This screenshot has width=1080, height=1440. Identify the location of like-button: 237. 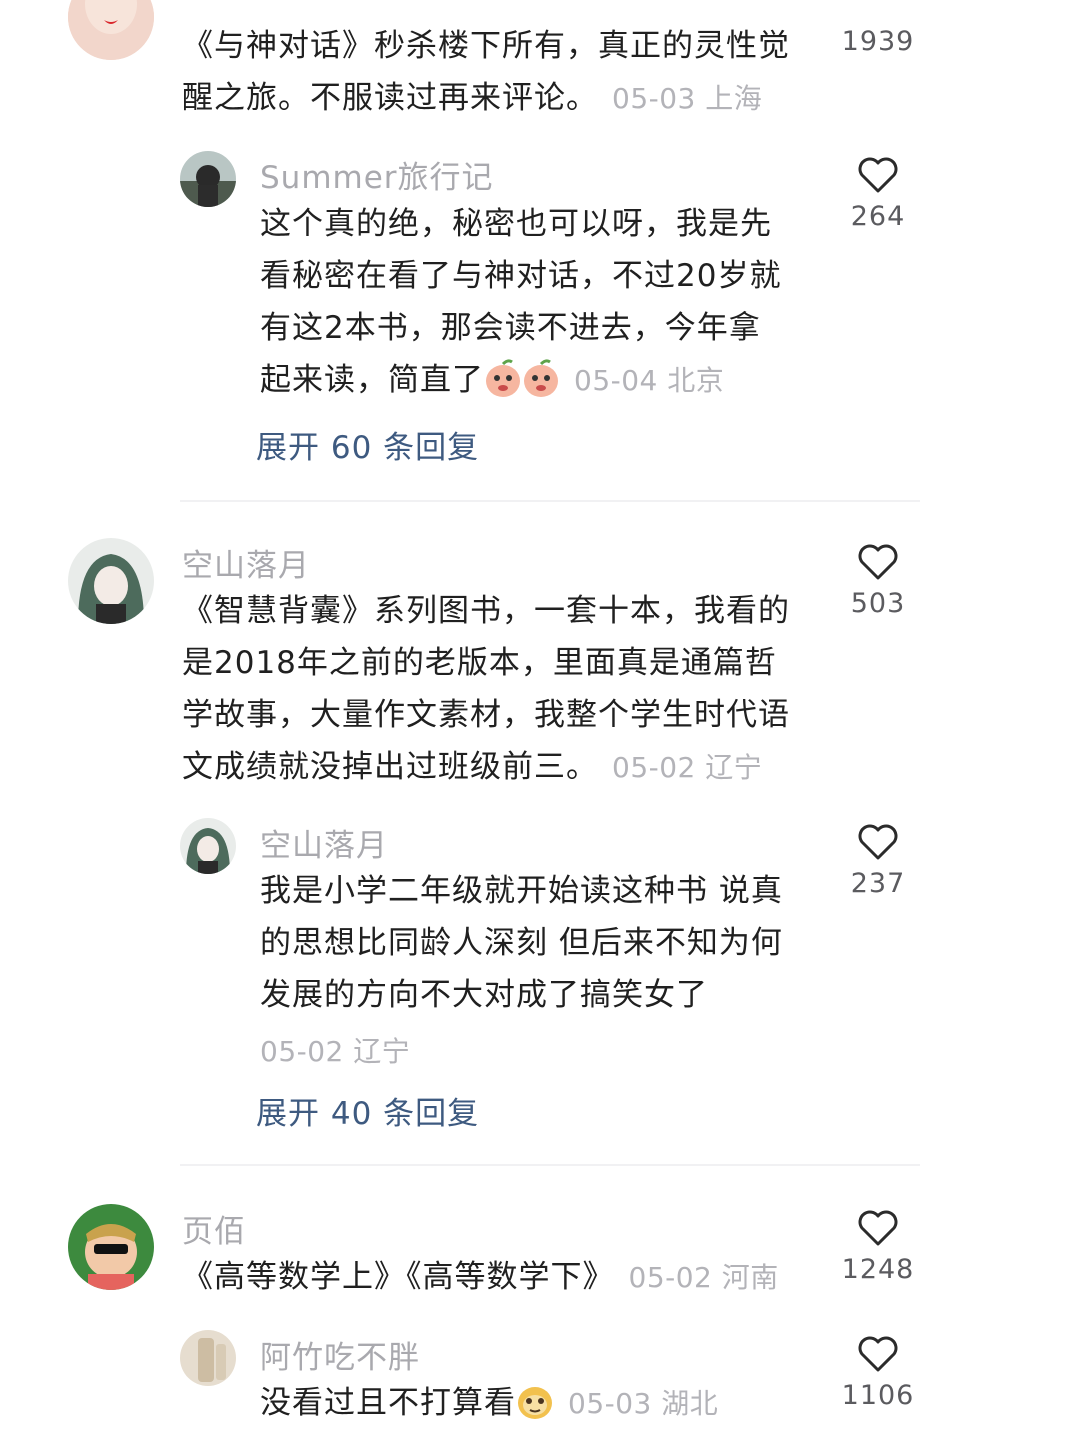
(878, 860).